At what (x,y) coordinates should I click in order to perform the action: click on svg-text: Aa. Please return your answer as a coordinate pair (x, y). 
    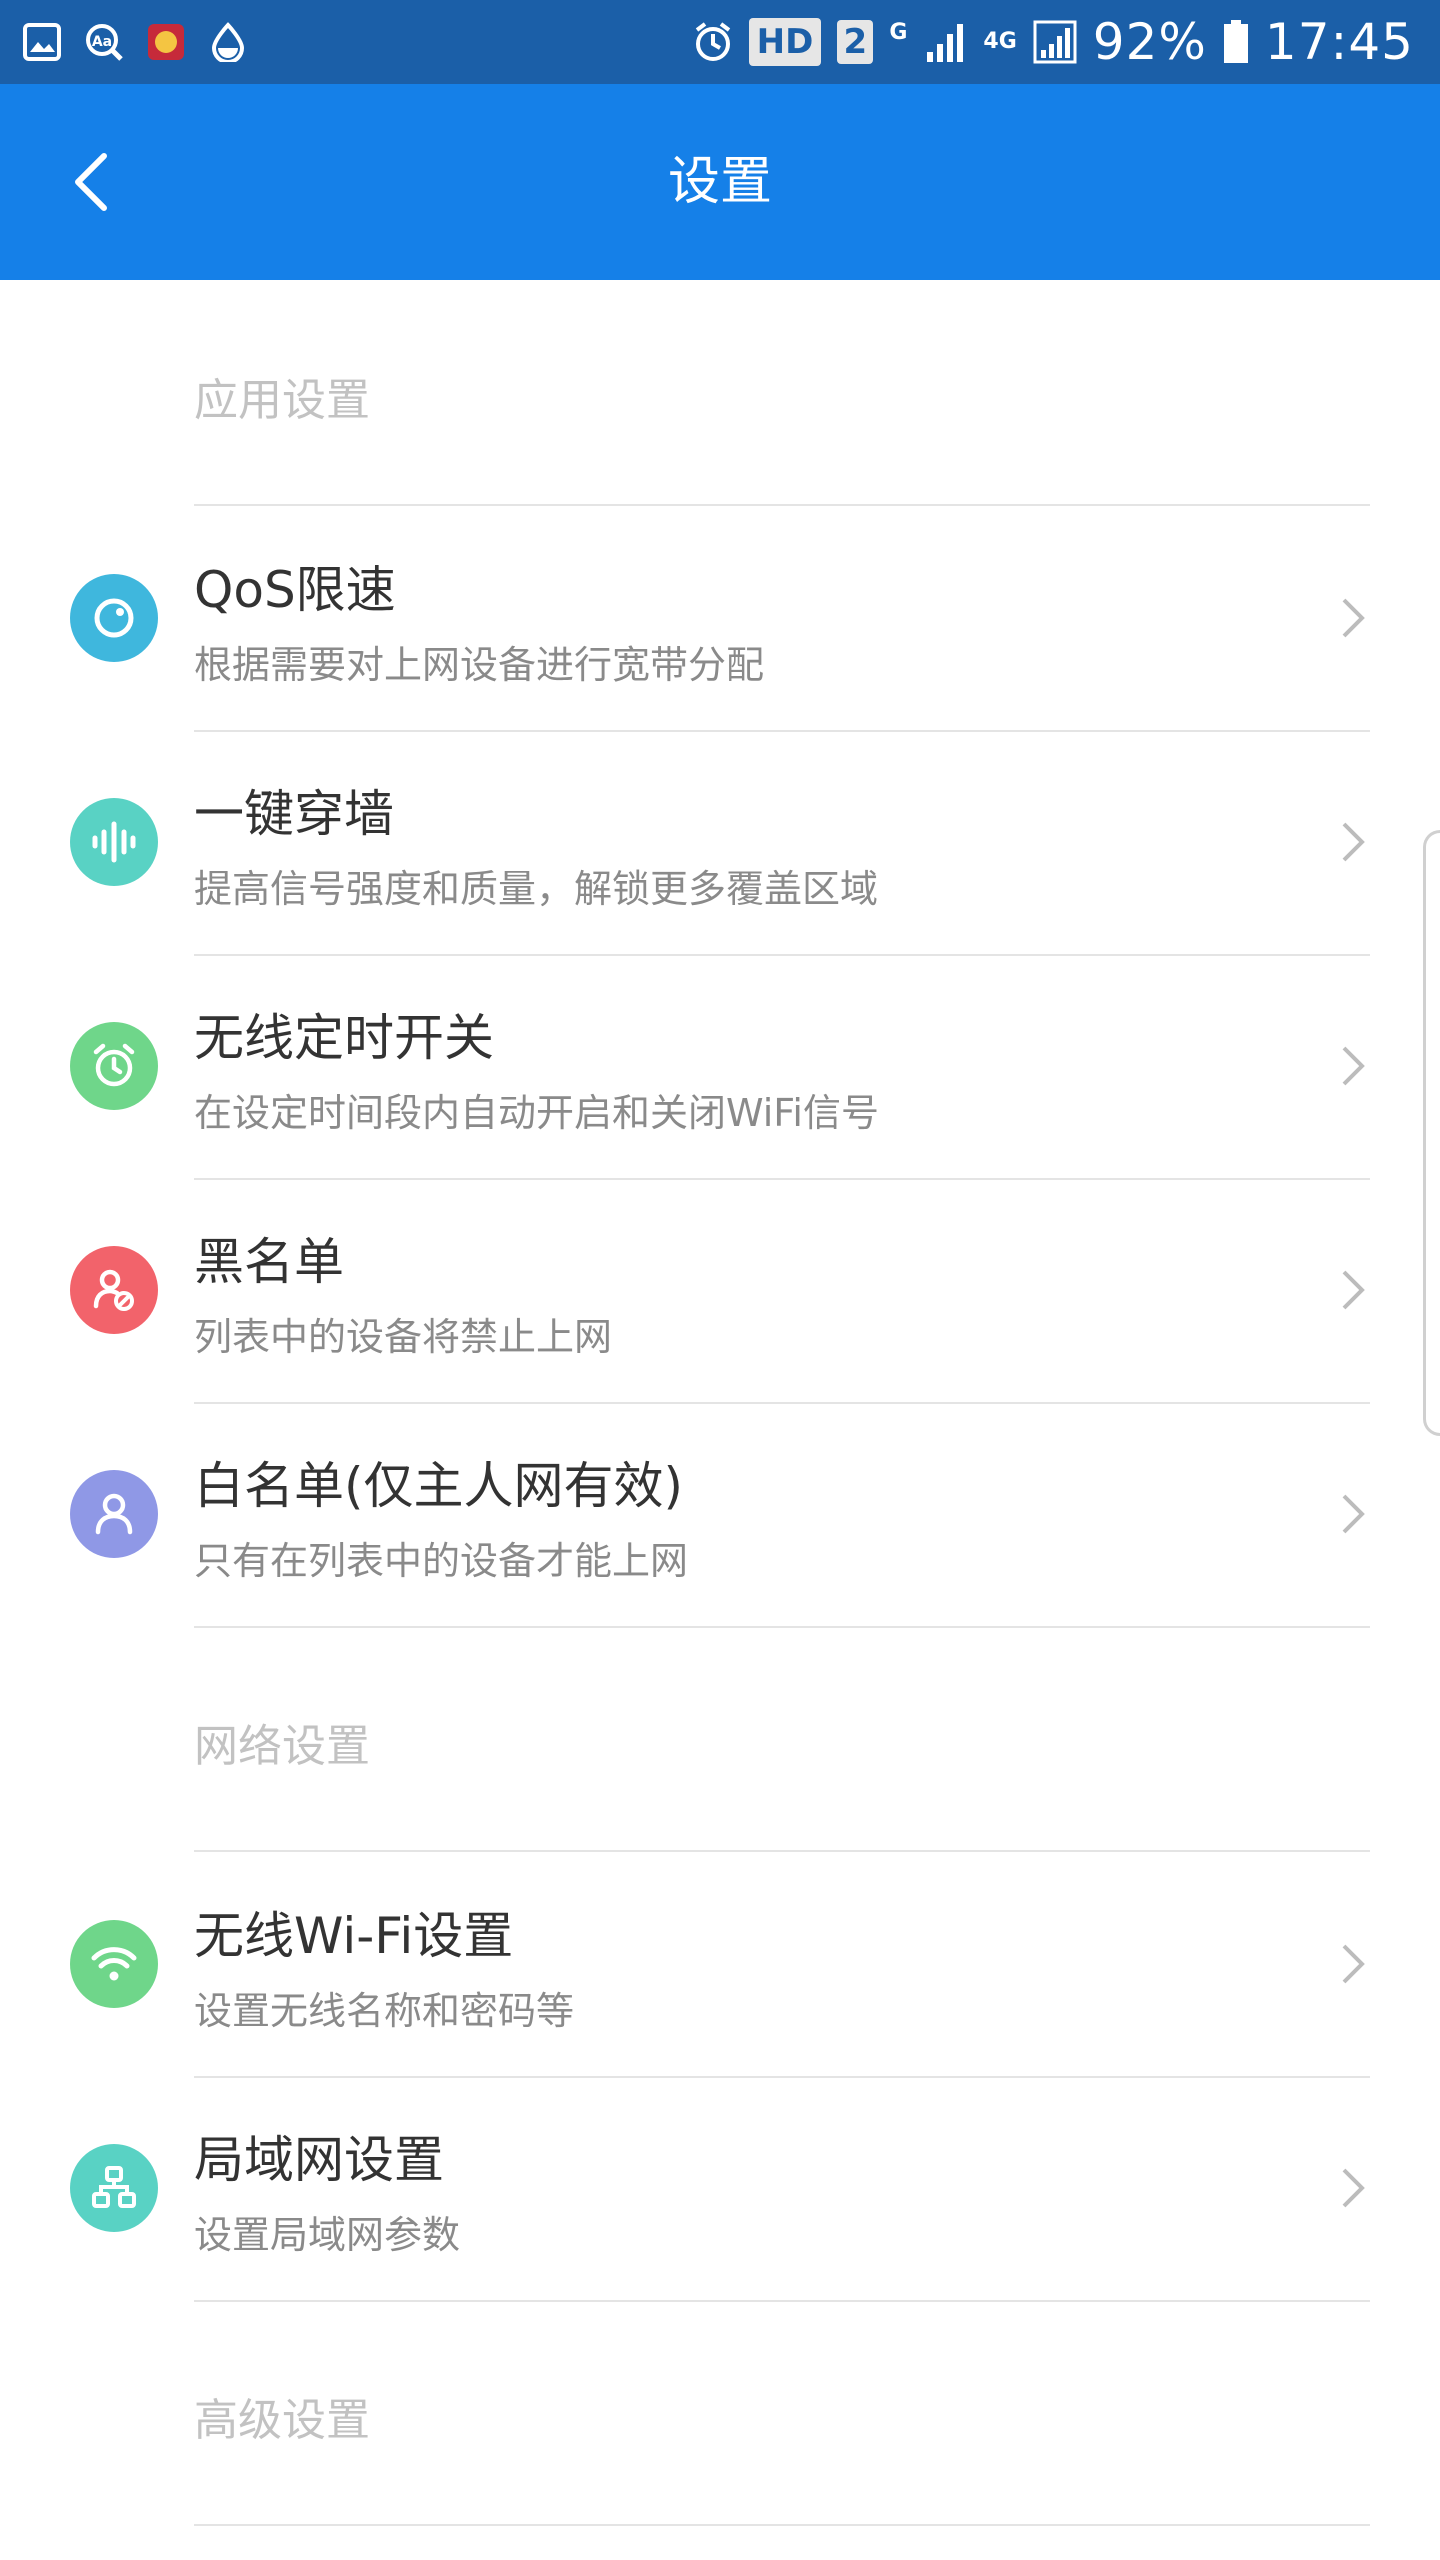
    Looking at the image, I should click on (102, 42).